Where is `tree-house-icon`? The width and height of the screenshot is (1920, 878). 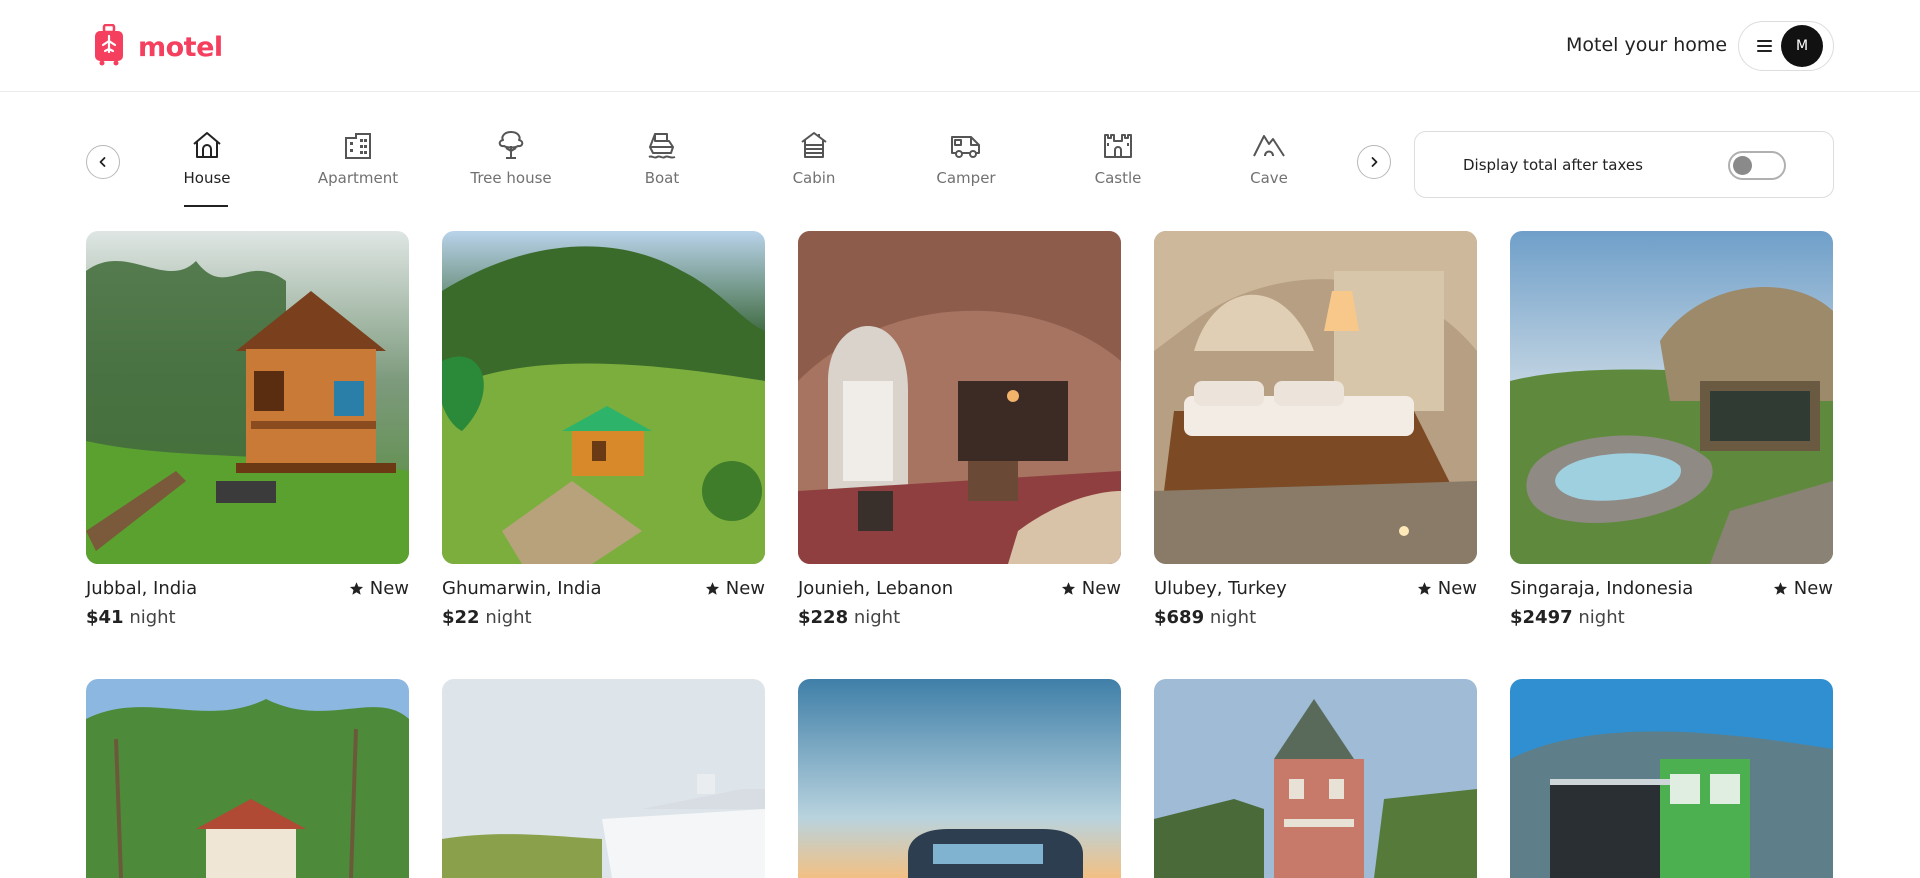 tree-house-icon is located at coordinates (511, 145).